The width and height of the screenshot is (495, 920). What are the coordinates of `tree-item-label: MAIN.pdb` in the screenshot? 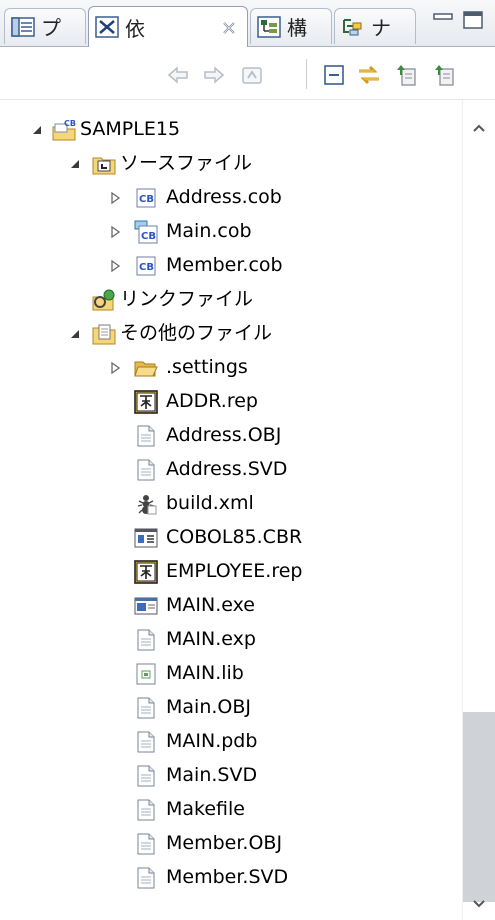 It's located at (212, 741).